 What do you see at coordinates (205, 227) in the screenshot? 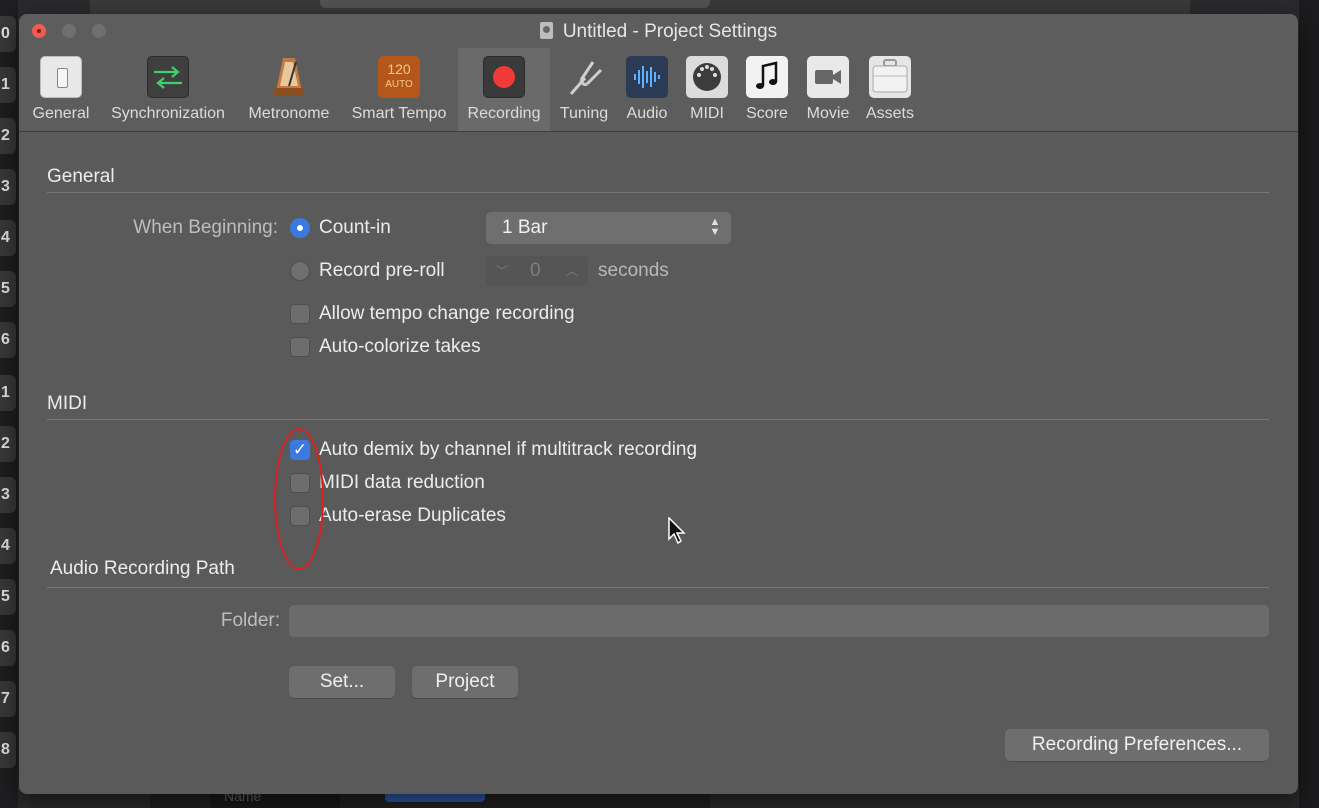
I see `when-beginning-label: When Beginning:` at bounding box center [205, 227].